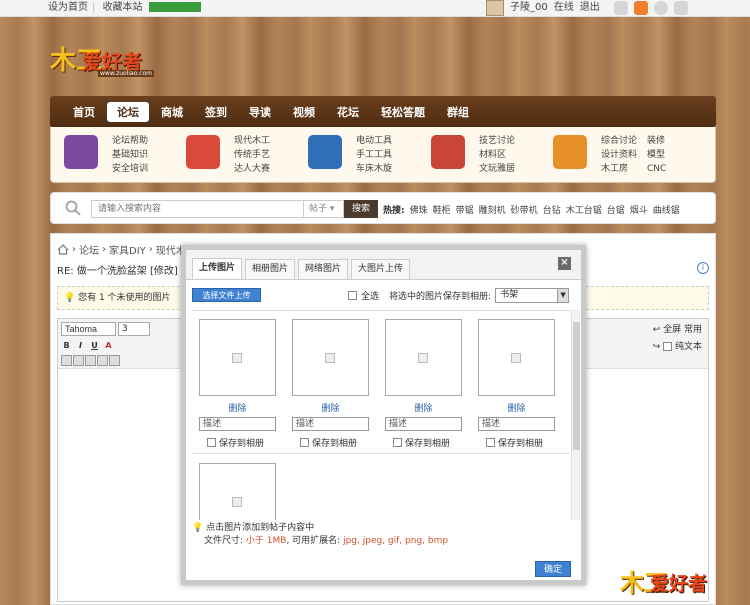 This screenshot has height=605, width=750. What do you see at coordinates (260, 112) in the screenshot?
I see `nav-item: 导读` at bounding box center [260, 112].